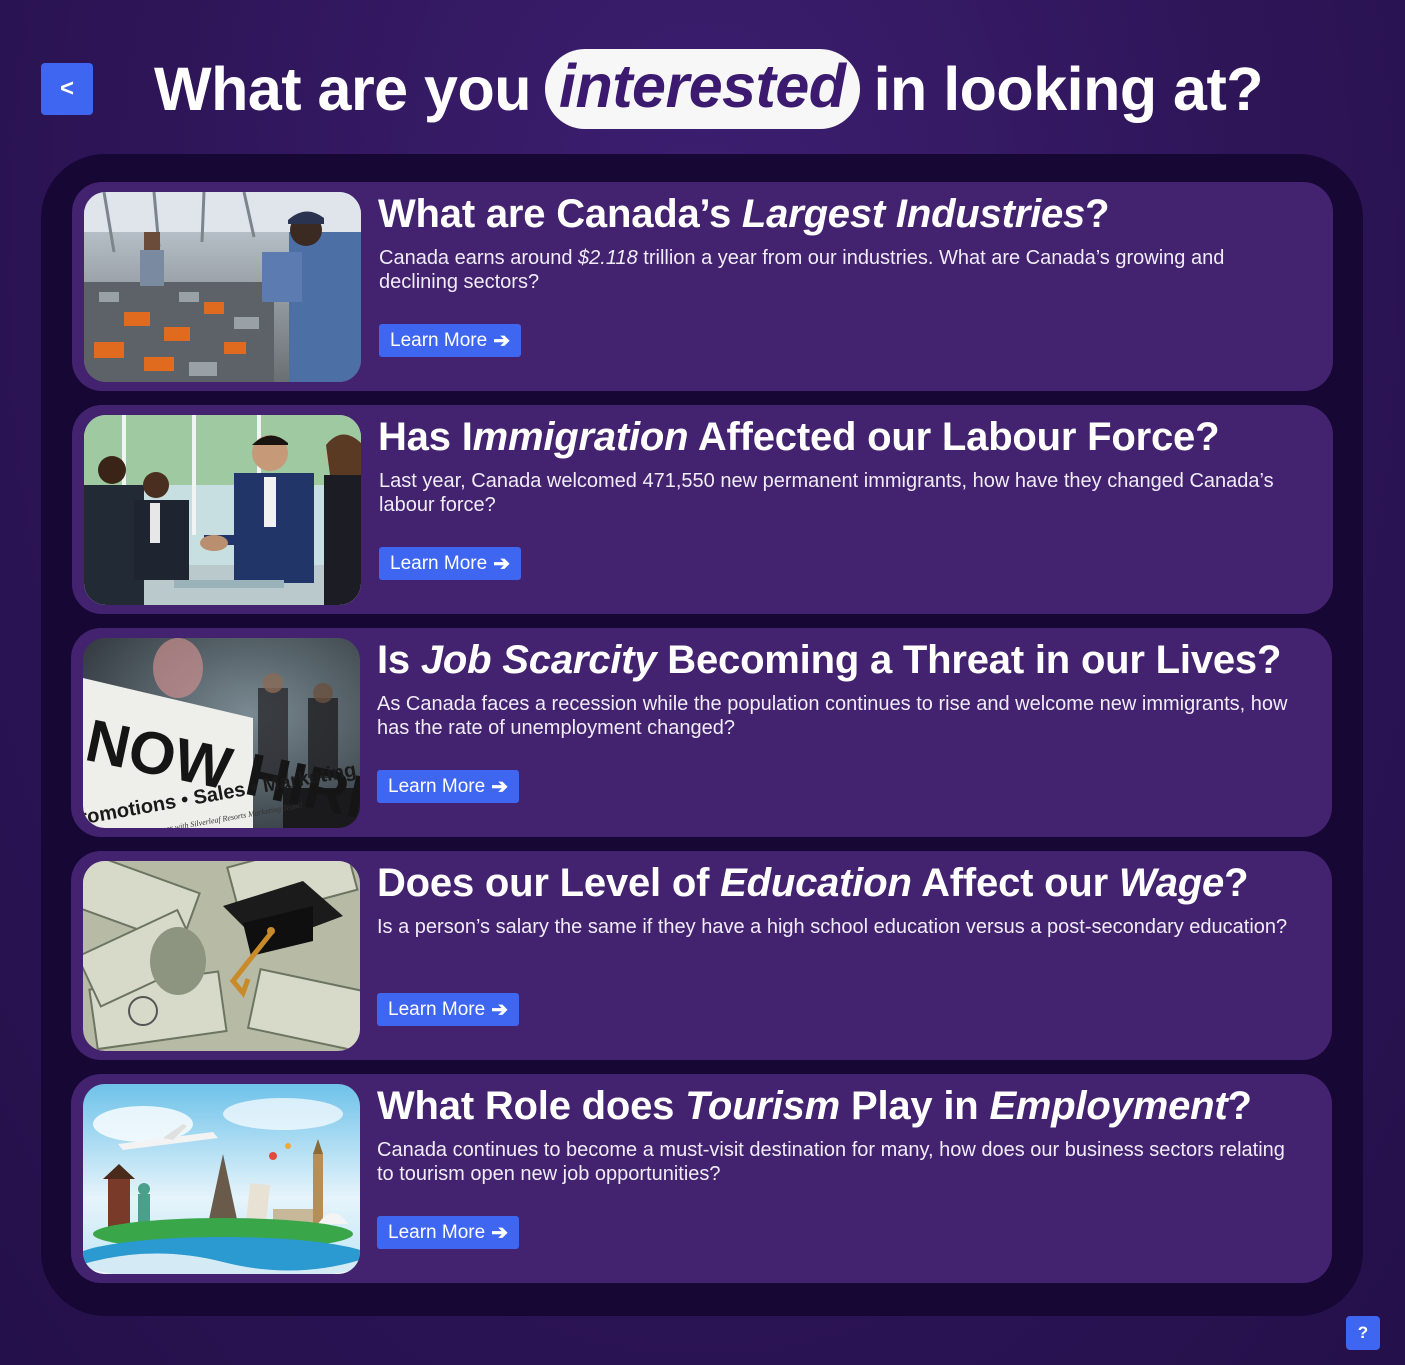  What do you see at coordinates (915, 1106) in the screenshot?
I see `title-text: Play in` at bounding box center [915, 1106].